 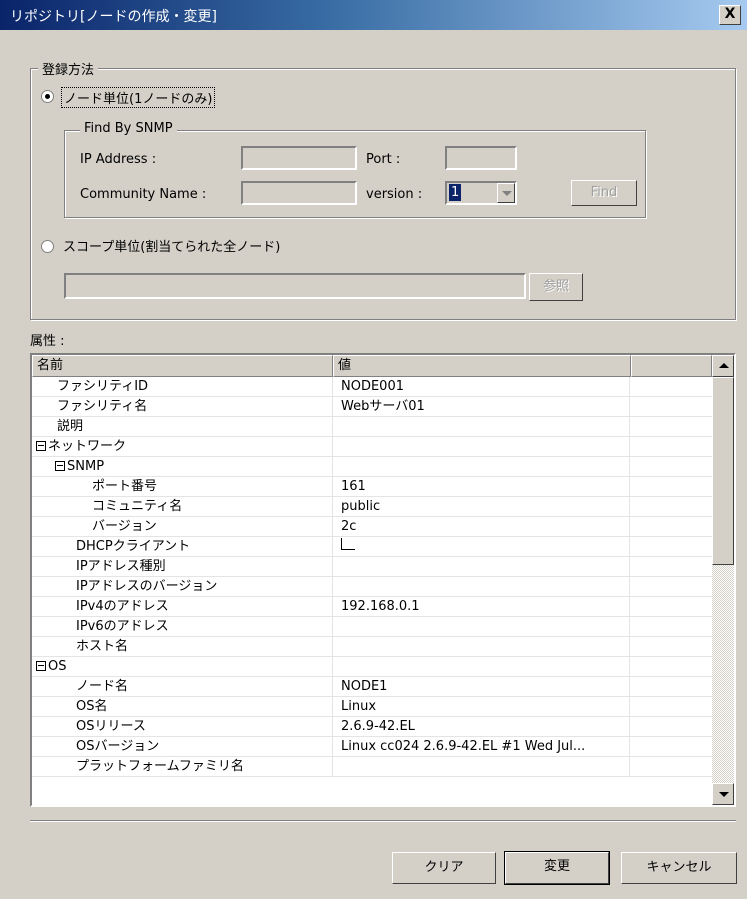 I want to click on table-row: プラットフォームファミリ名, so click(x=372, y=767).